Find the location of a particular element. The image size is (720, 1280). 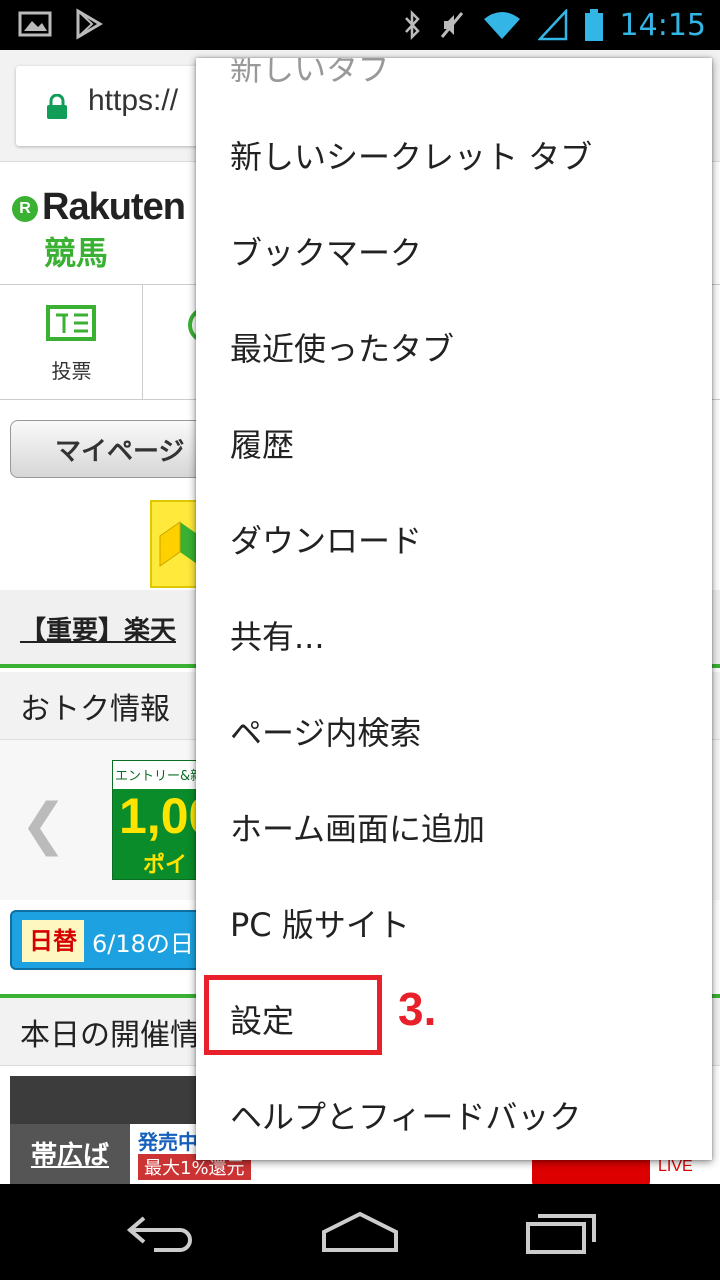

rakuten-mark: R is located at coordinates (25, 209).